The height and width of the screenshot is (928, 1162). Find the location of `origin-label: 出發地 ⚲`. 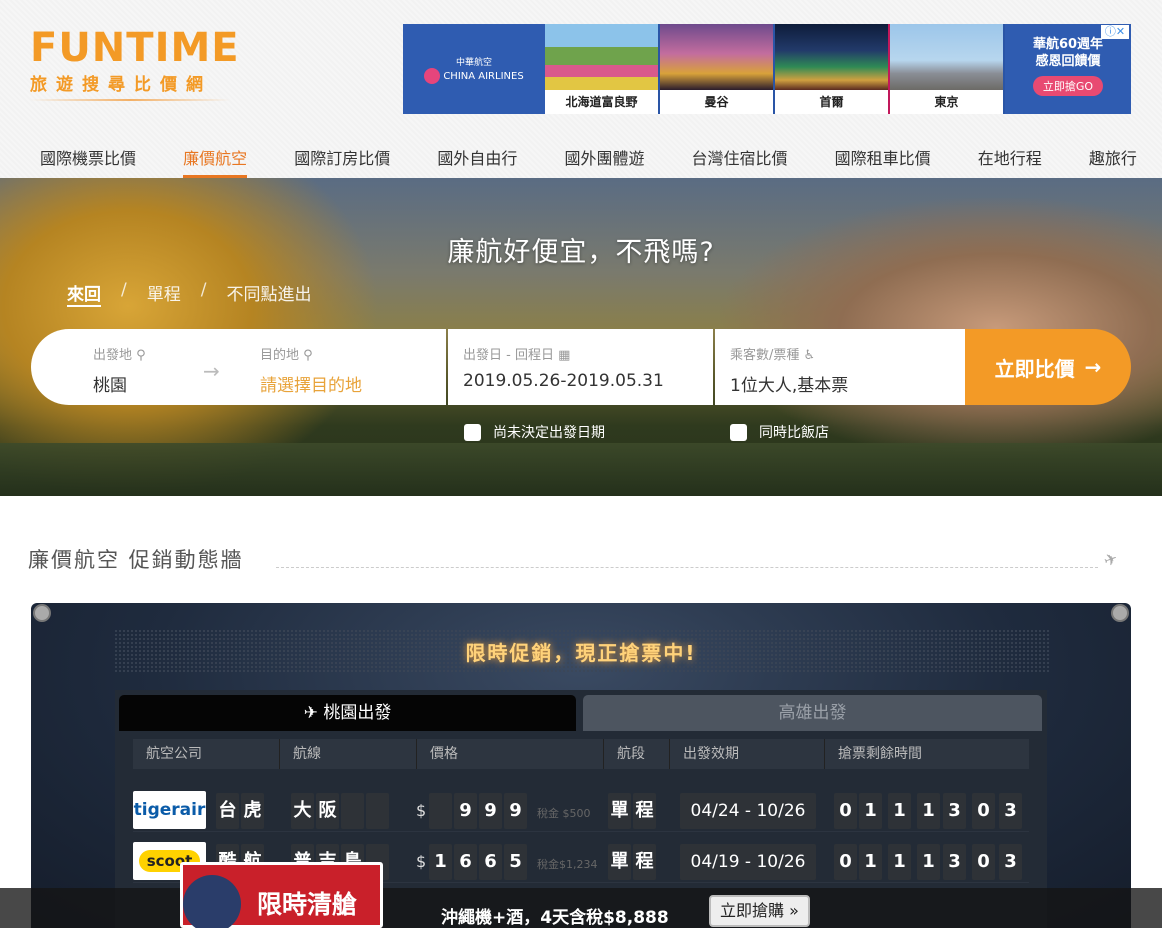

origin-label: 出發地 ⚲ is located at coordinates (119, 353).